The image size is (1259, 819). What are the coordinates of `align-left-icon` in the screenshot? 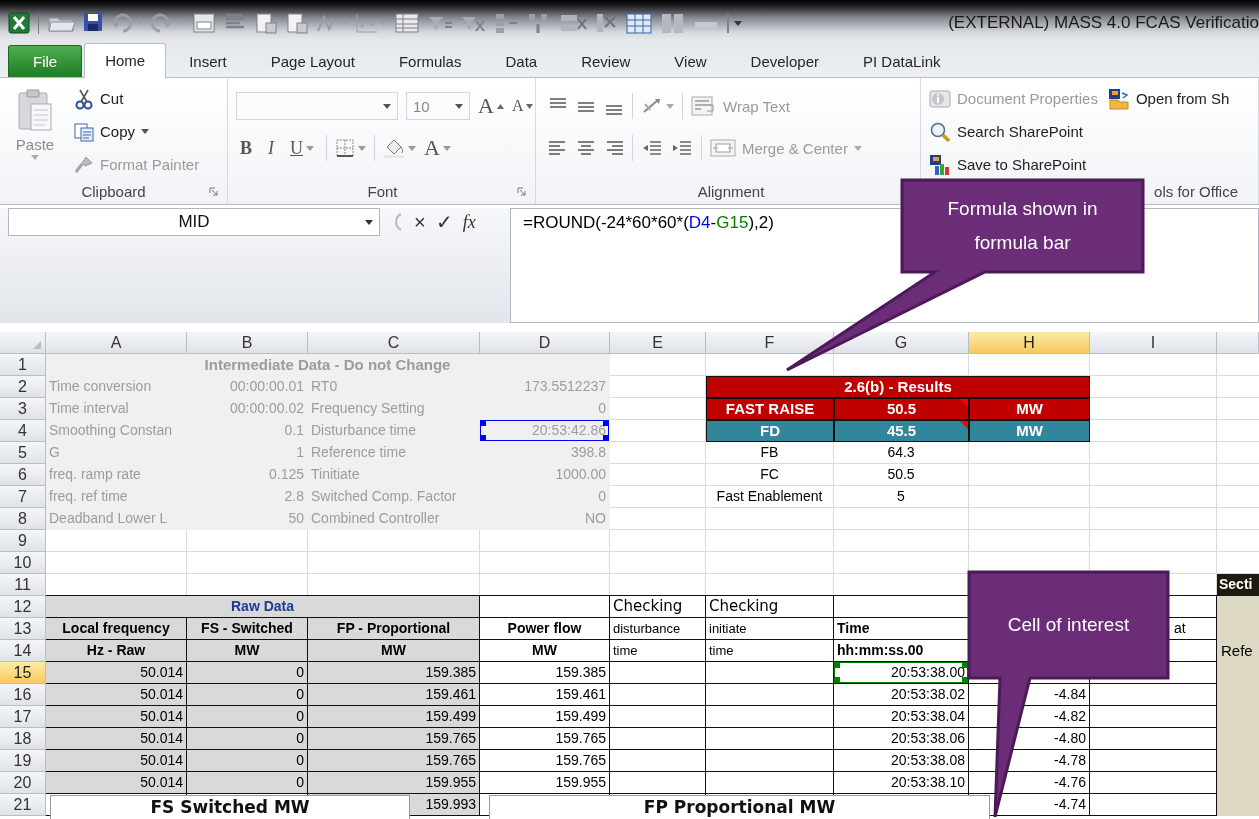 It's located at (558, 148).